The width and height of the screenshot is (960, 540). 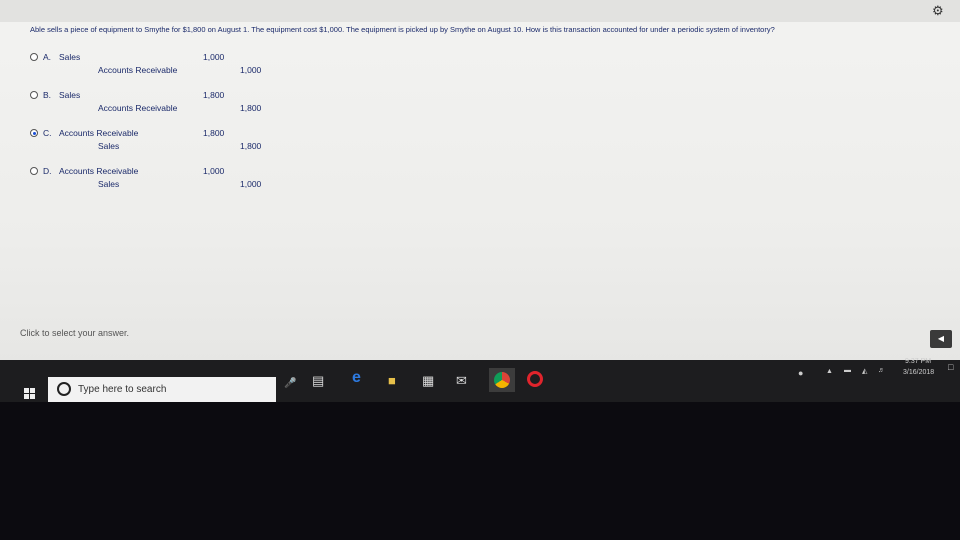 I want to click on back-button: ◀, so click(x=941, y=339).